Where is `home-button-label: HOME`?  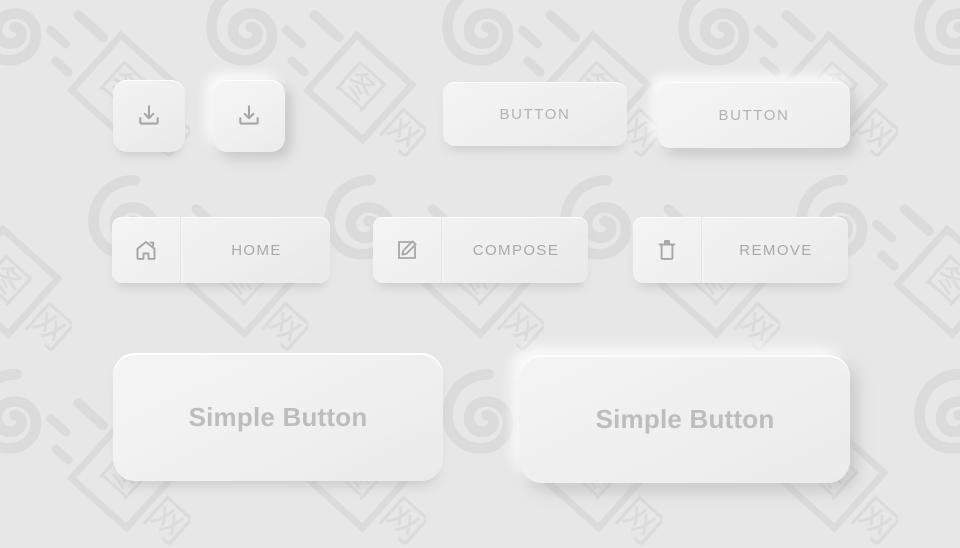 home-button-label: HOME is located at coordinates (256, 250).